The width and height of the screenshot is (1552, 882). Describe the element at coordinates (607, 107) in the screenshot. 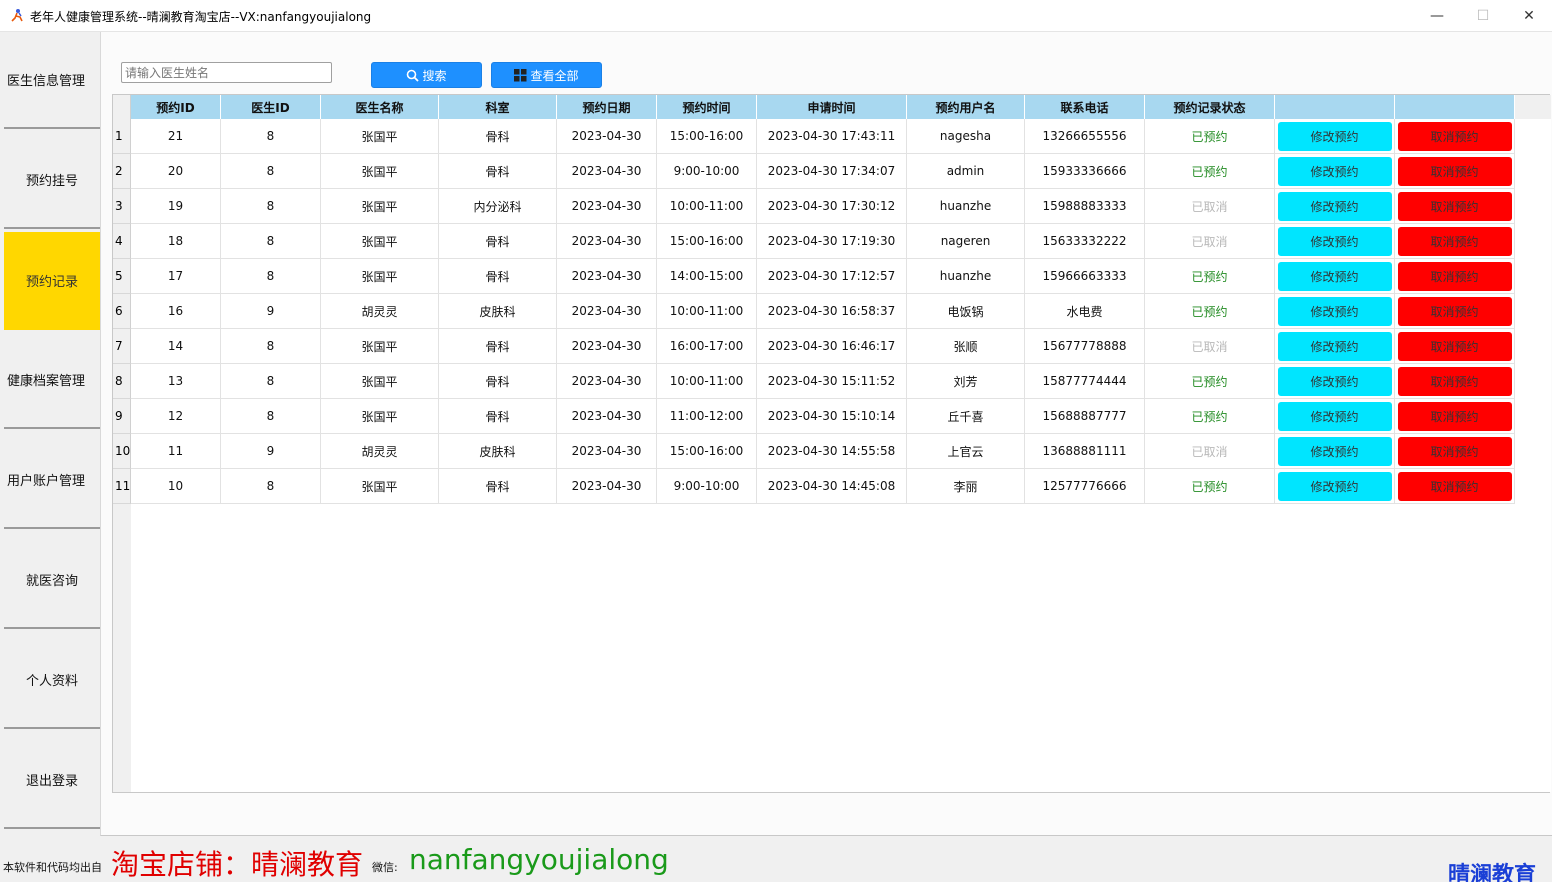

I see `column-header-appointment-date: 预约日期` at that location.